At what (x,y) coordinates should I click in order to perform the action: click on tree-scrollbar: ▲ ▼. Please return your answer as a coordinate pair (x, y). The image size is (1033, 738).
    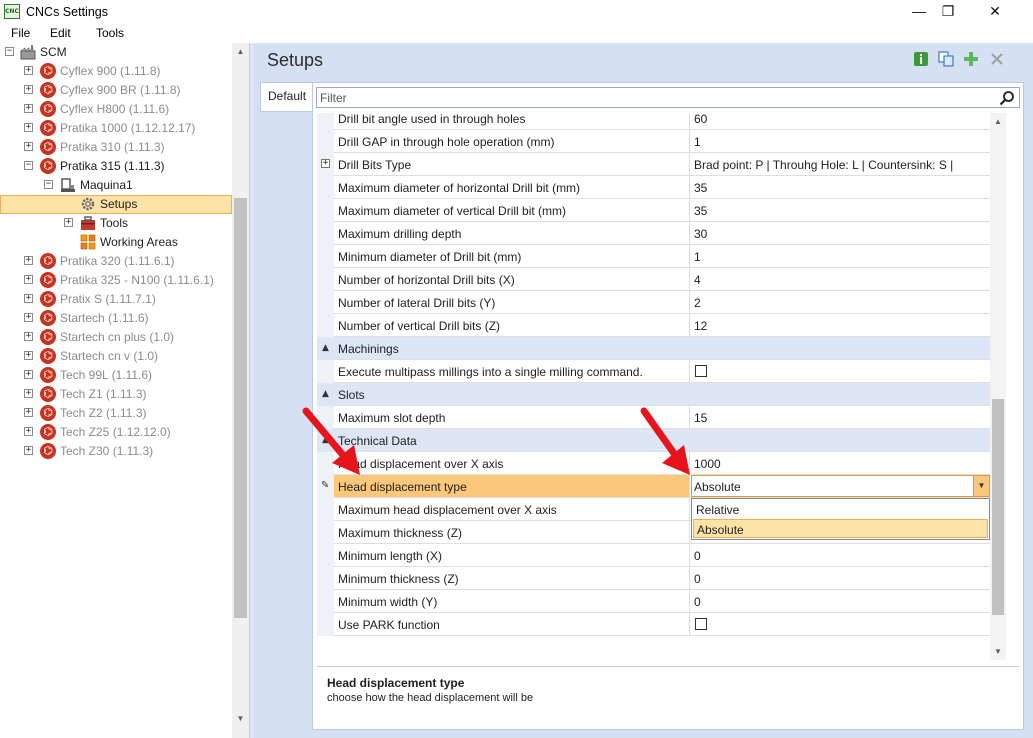
    Looking at the image, I should click on (240, 390).